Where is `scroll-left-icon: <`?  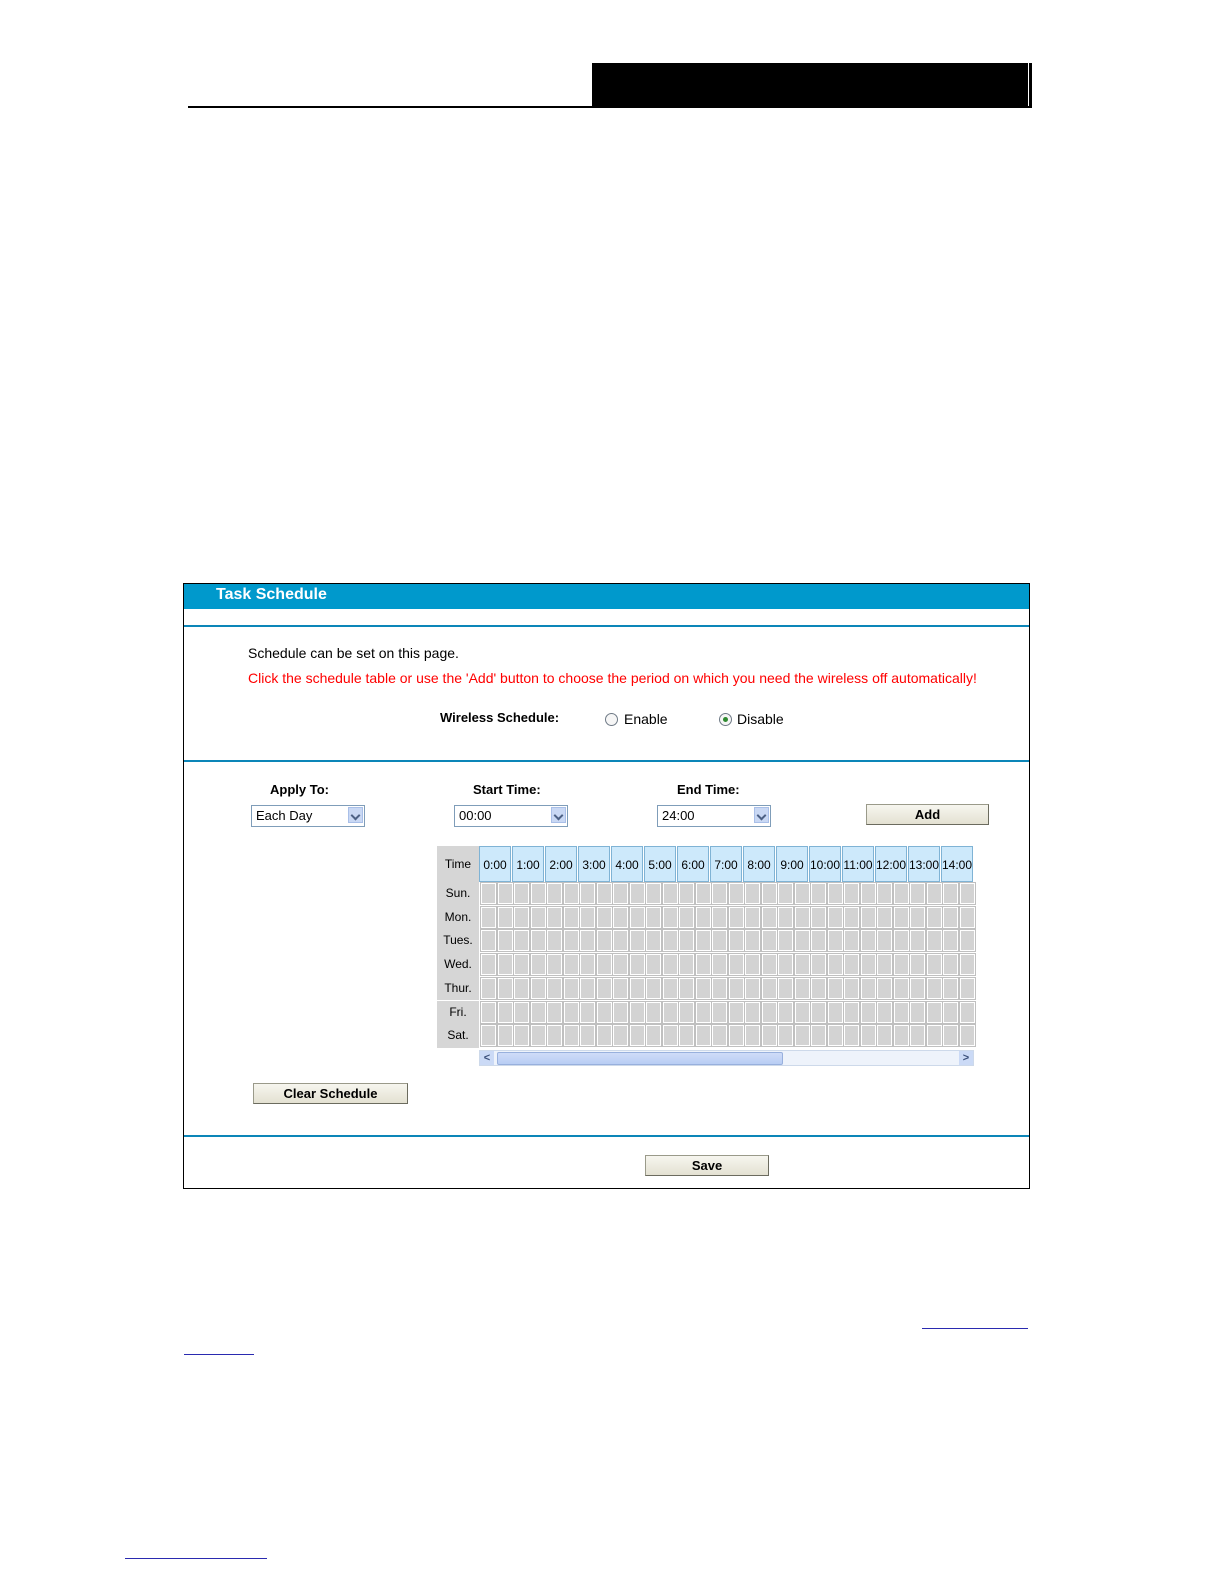 scroll-left-icon: < is located at coordinates (487, 1057).